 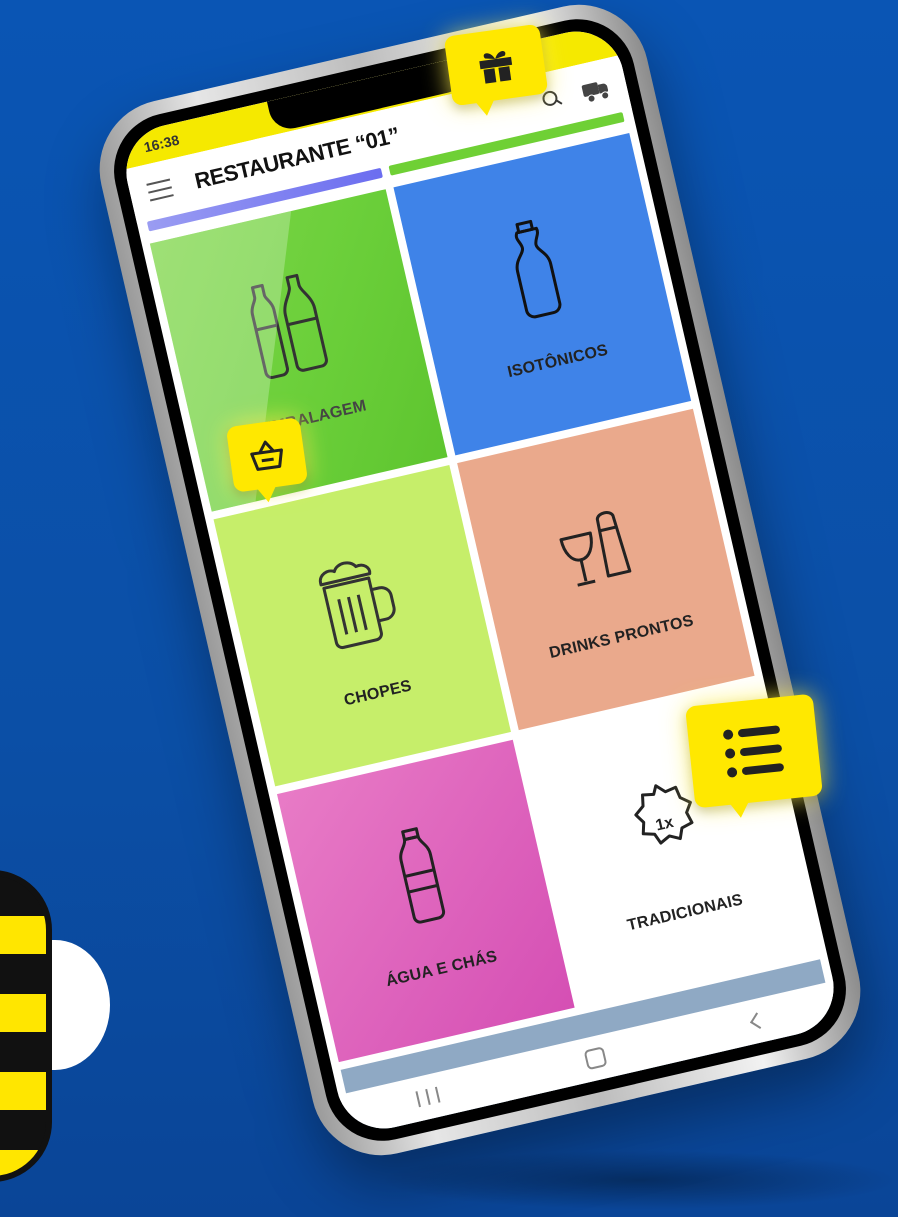 What do you see at coordinates (595, 1058) in the screenshot?
I see `home-icon` at bounding box center [595, 1058].